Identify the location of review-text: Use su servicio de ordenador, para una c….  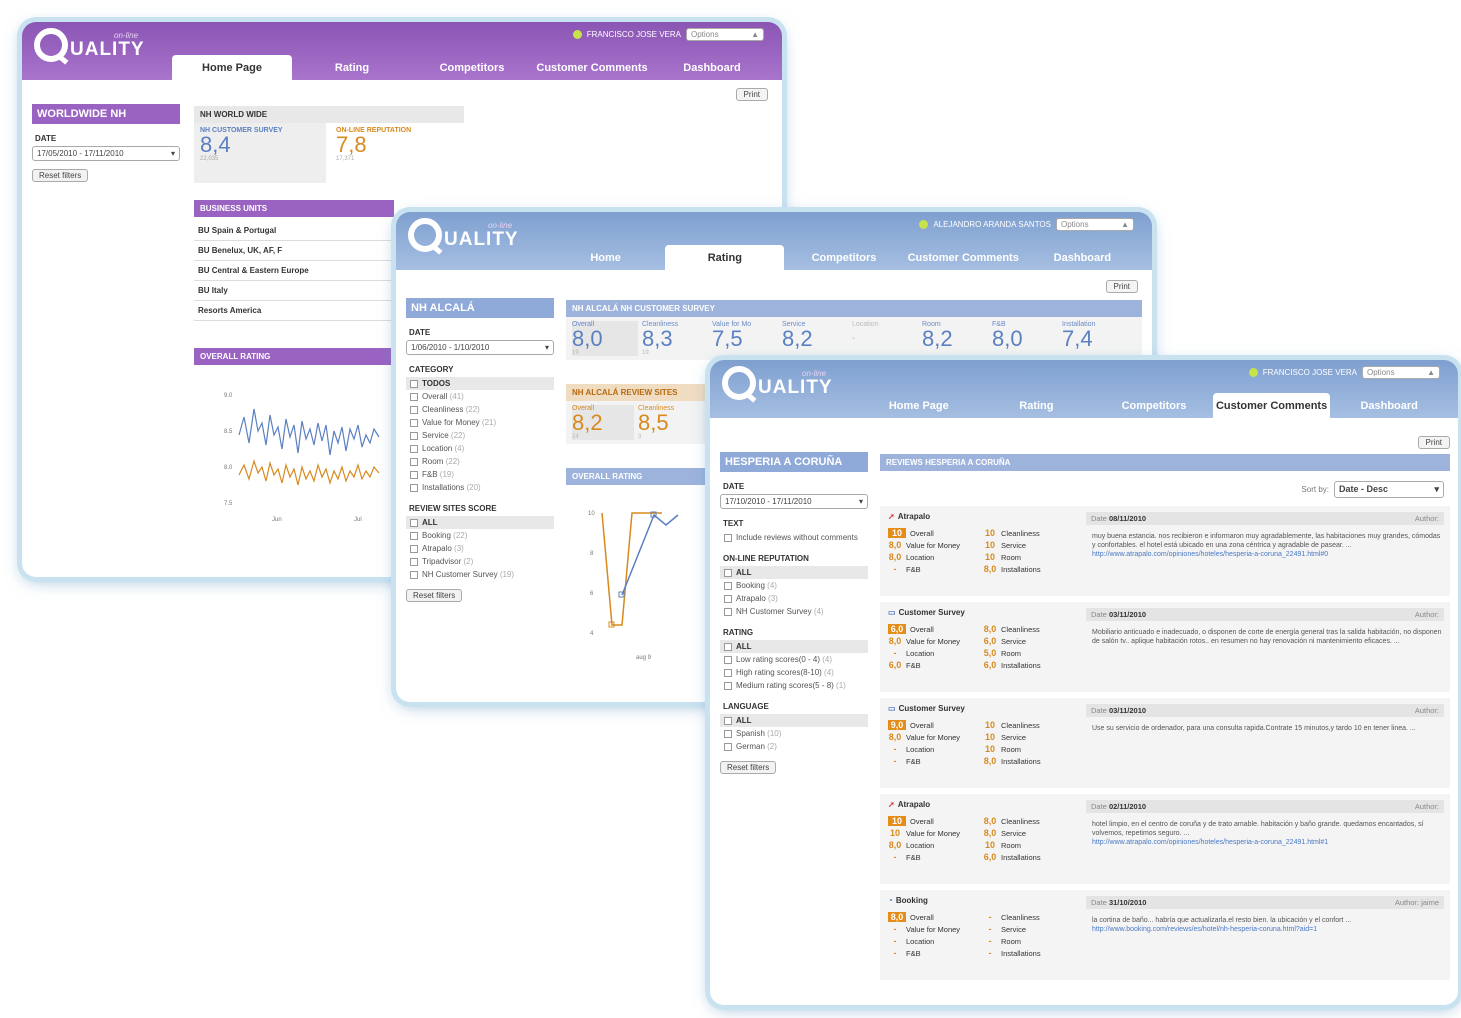
(1254, 728).